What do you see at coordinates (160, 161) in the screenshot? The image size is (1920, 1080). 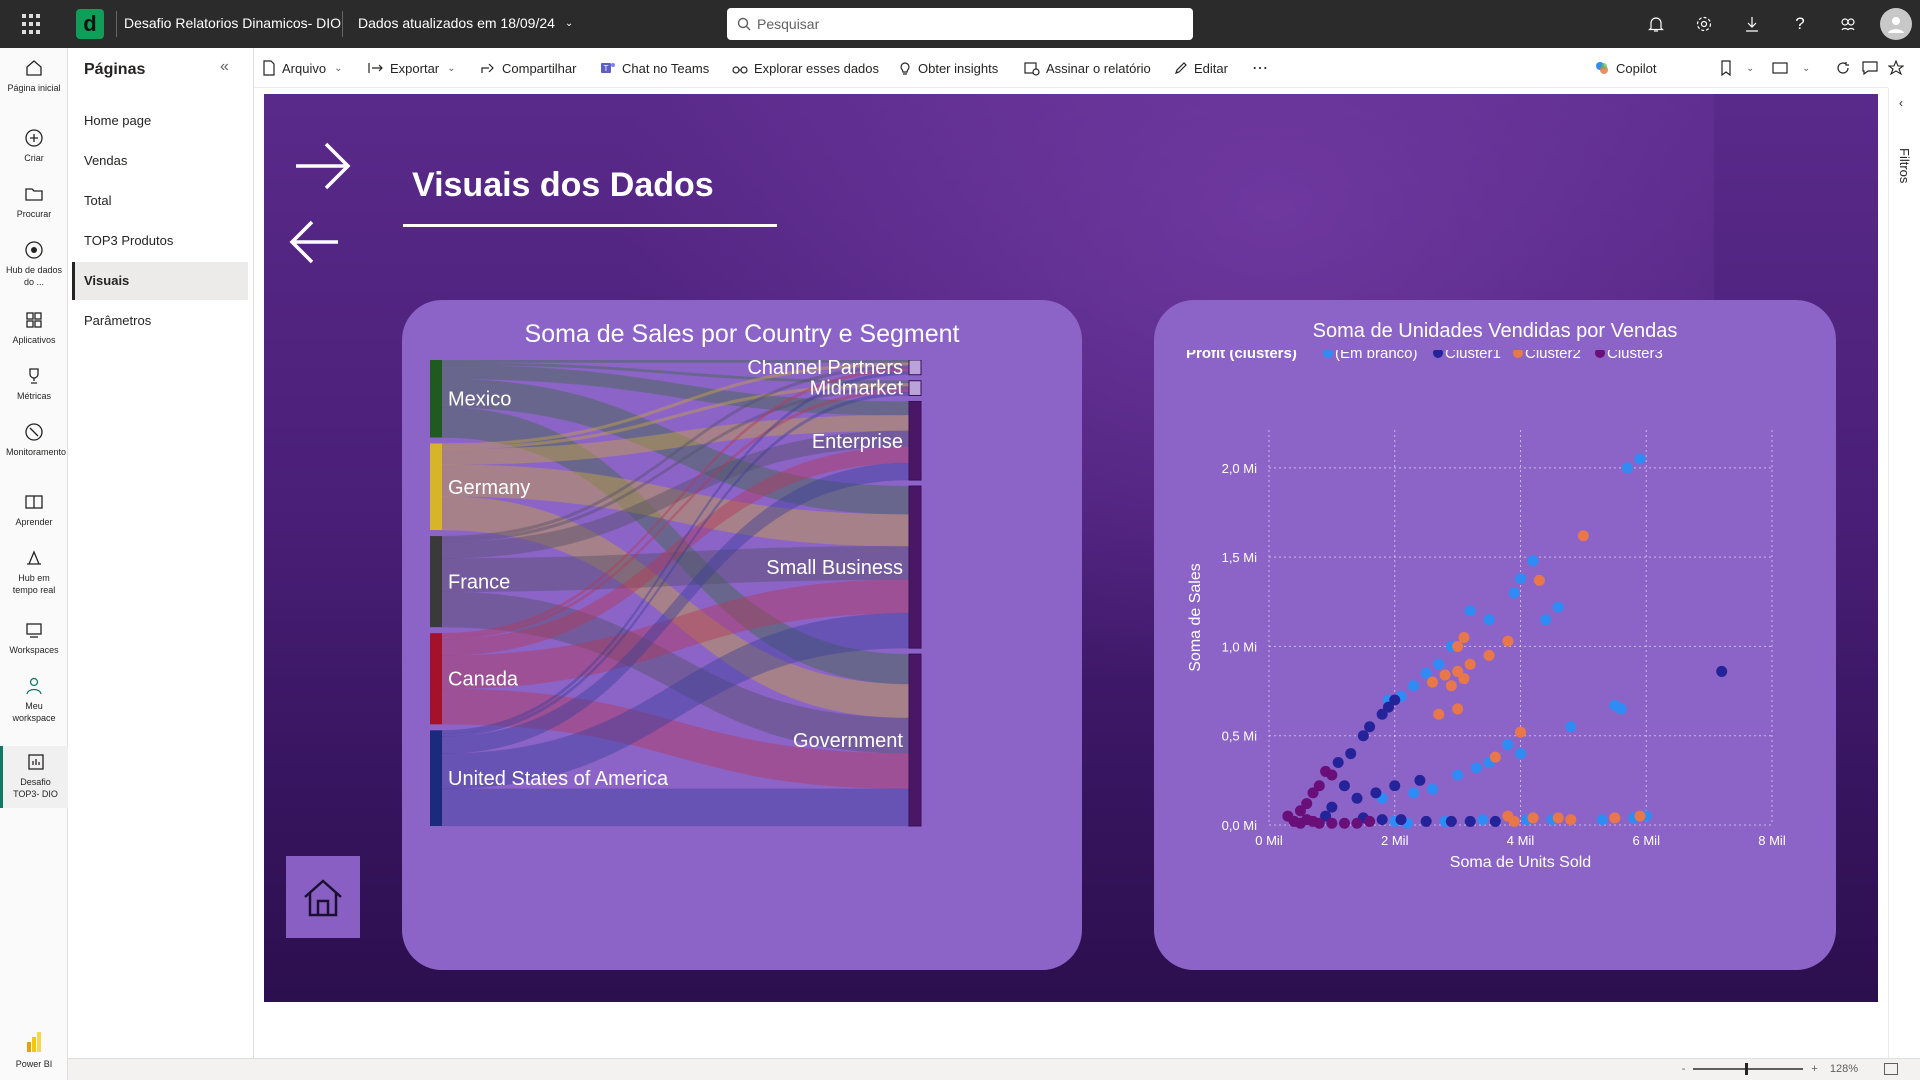 I see `page-vendas: Vendas` at bounding box center [160, 161].